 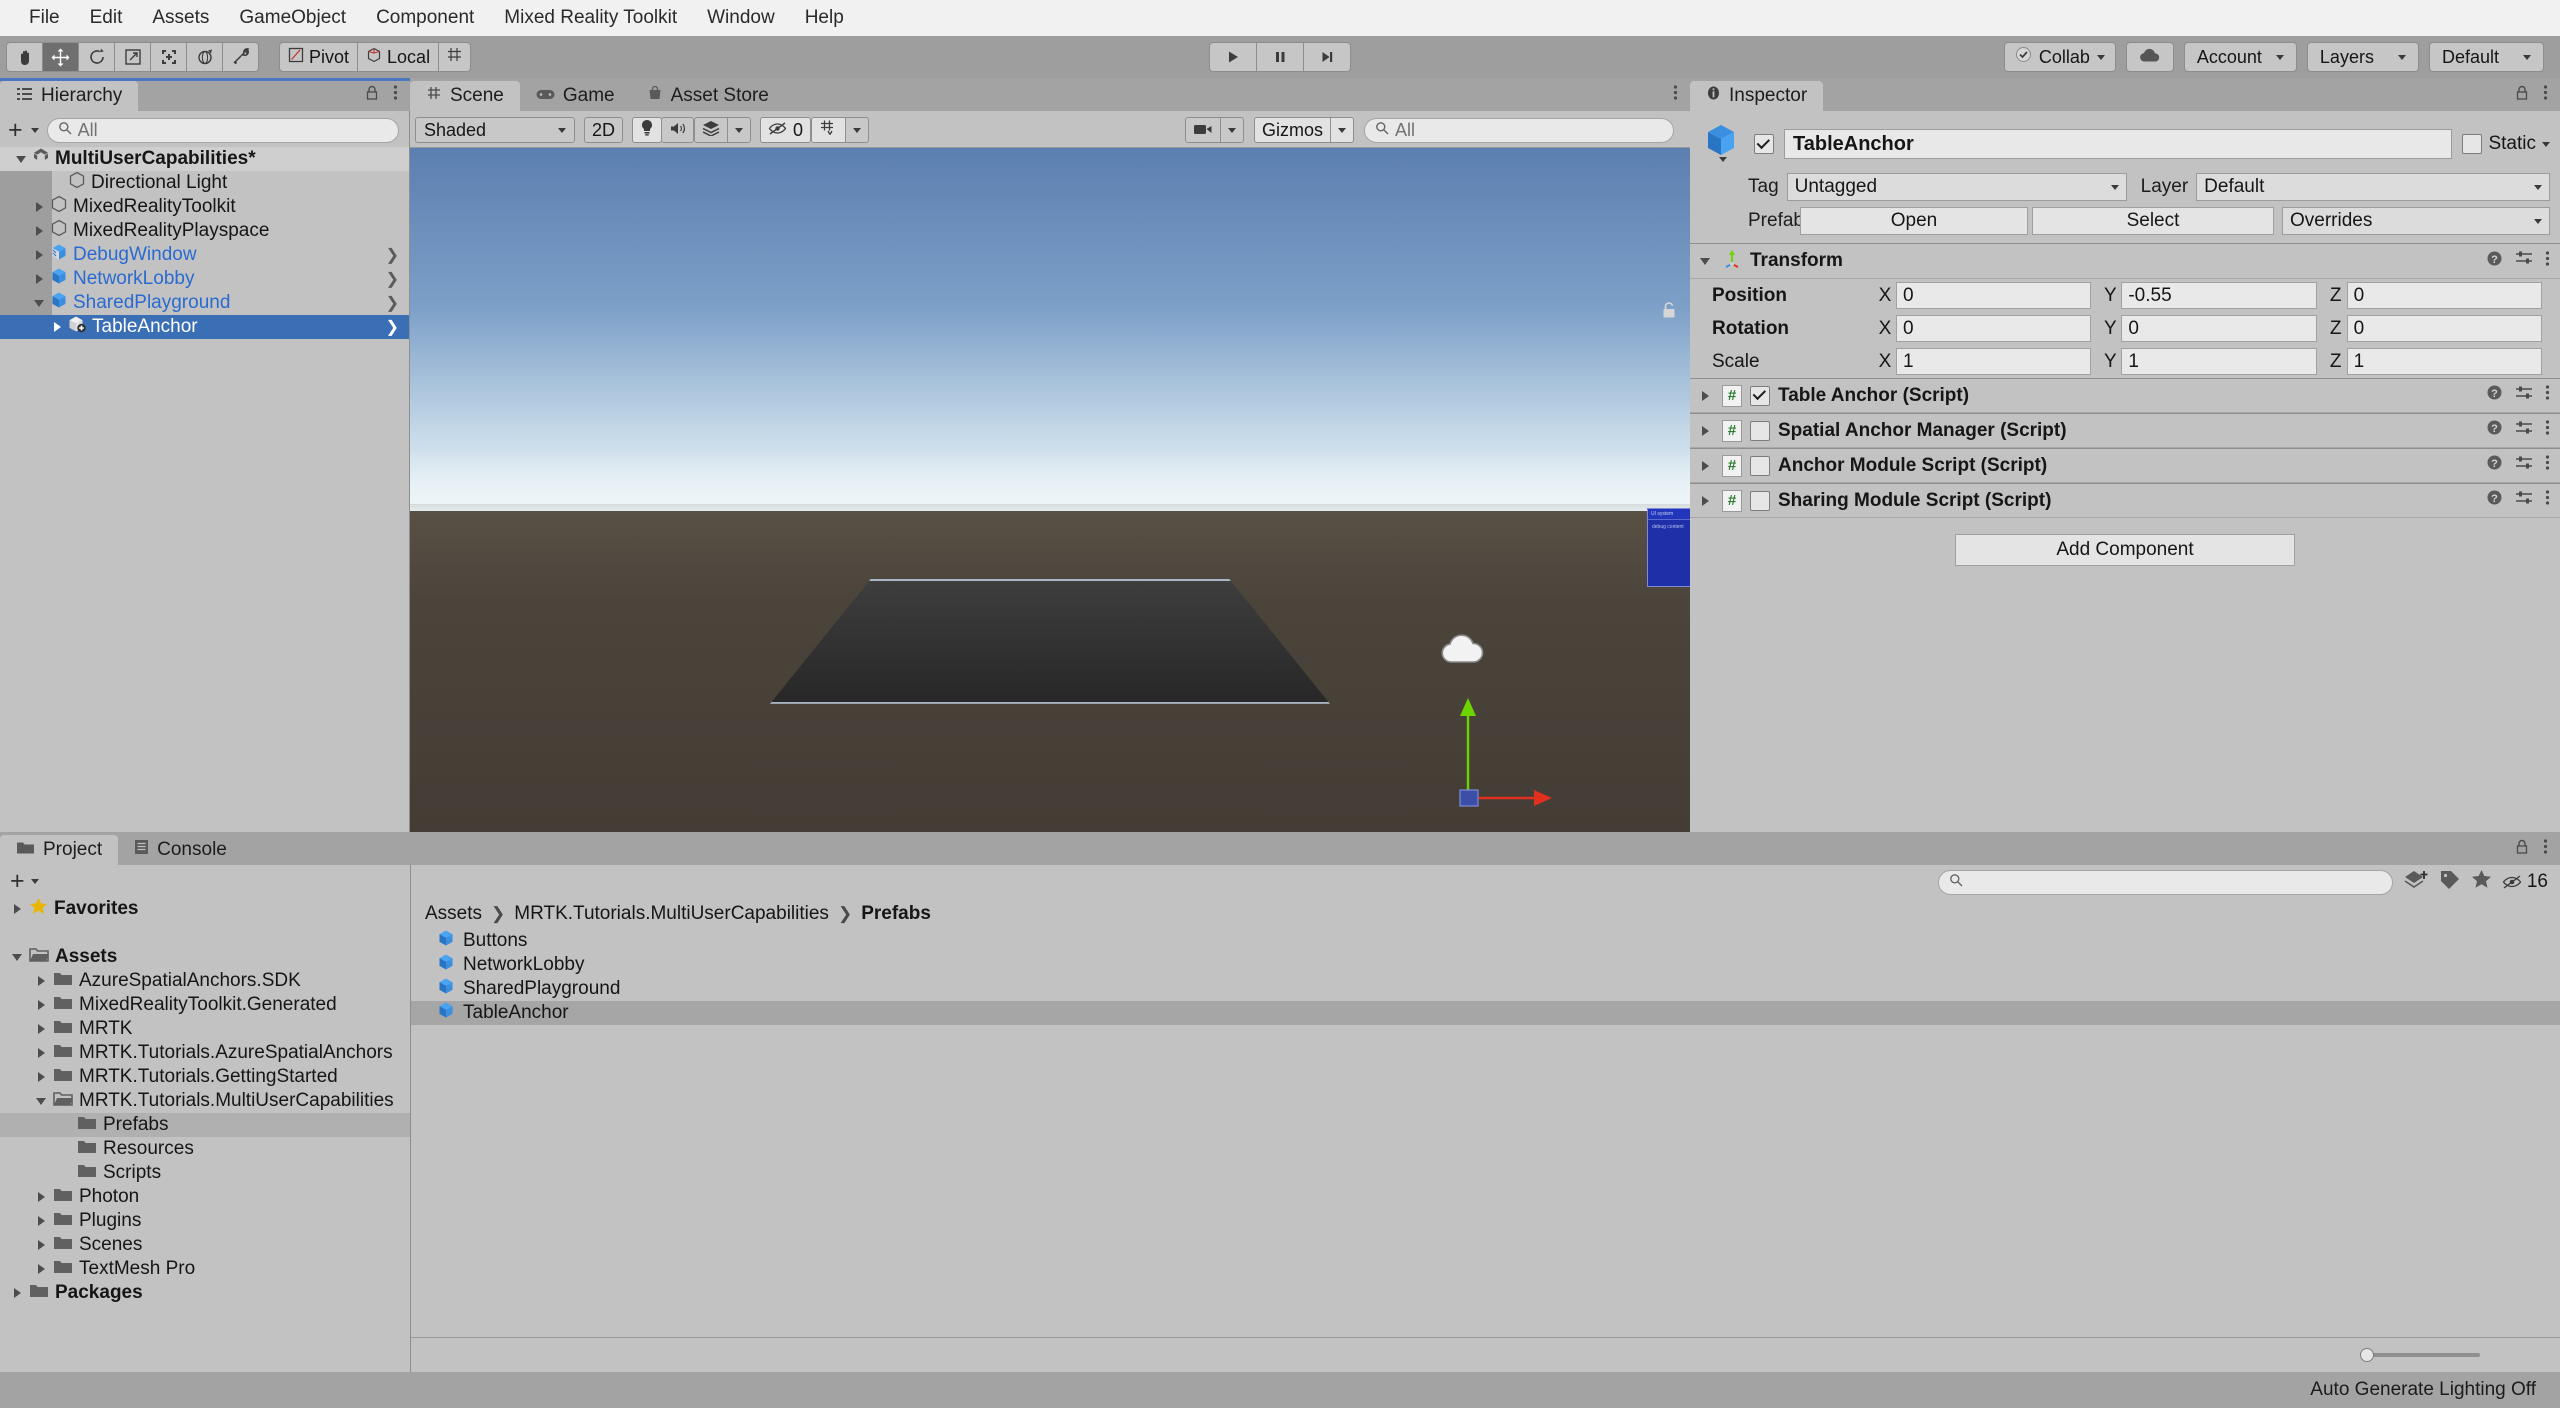 I want to click on project-tree-item-textmesh-pro: TextMesh Pro, so click(x=205, y=1269).